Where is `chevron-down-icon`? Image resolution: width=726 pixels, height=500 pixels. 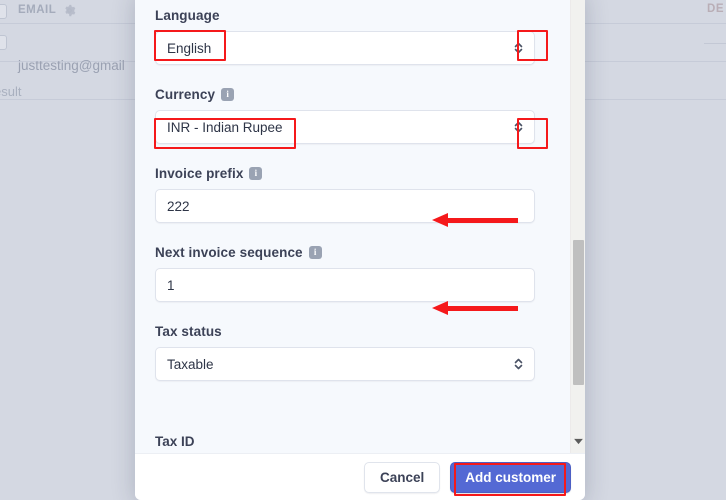
chevron-down-icon is located at coordinates (578, 441).